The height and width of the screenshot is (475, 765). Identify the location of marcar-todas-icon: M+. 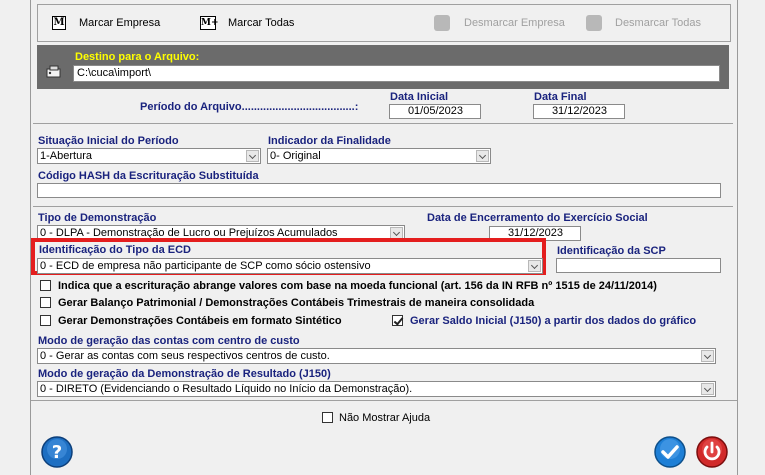
(209, 23).